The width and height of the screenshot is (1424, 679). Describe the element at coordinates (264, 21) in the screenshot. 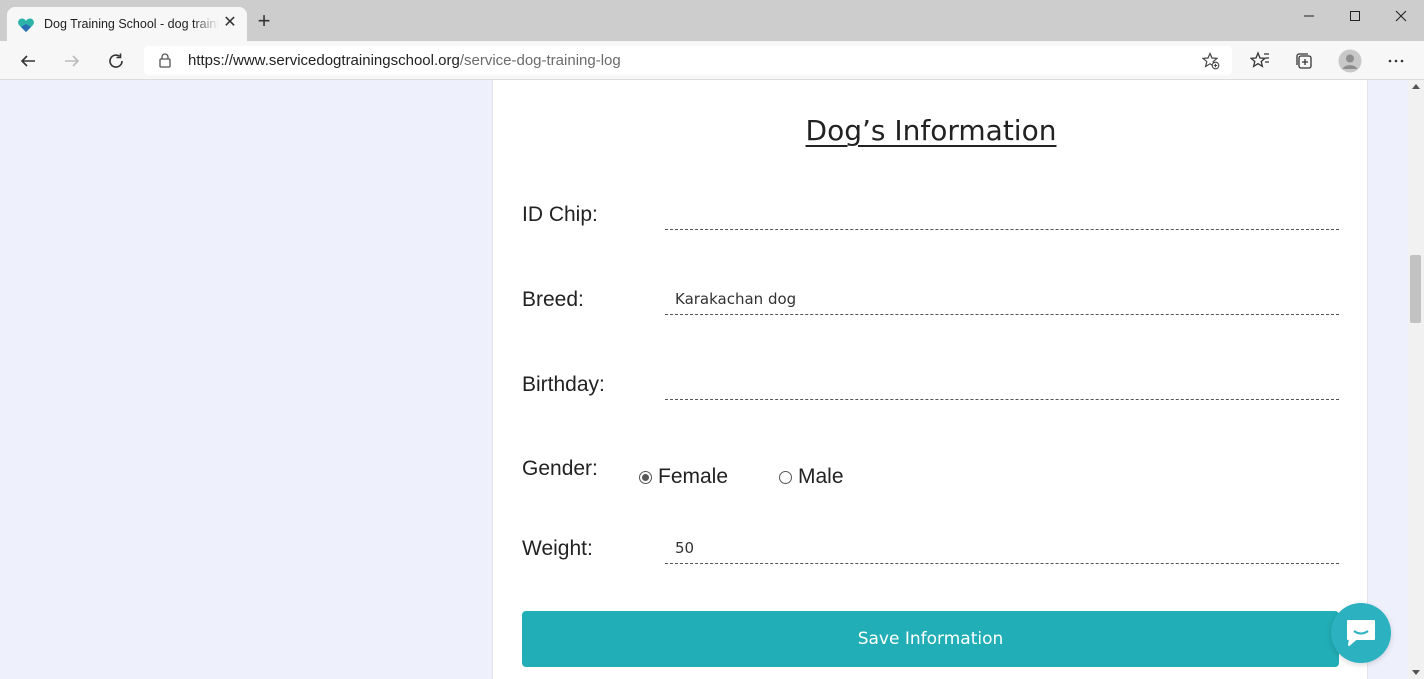

I see `plus-icon: +` at that location.